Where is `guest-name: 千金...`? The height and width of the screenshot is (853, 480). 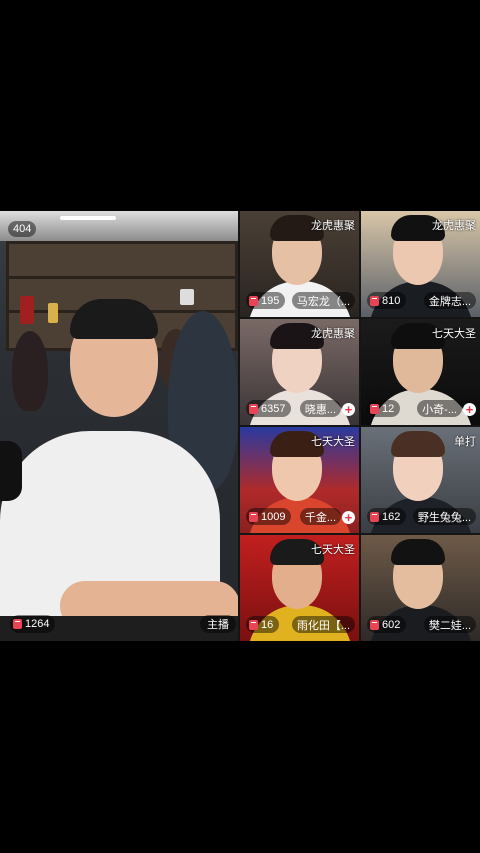 guest-name: 千金... is located at coordinates (320, 516).